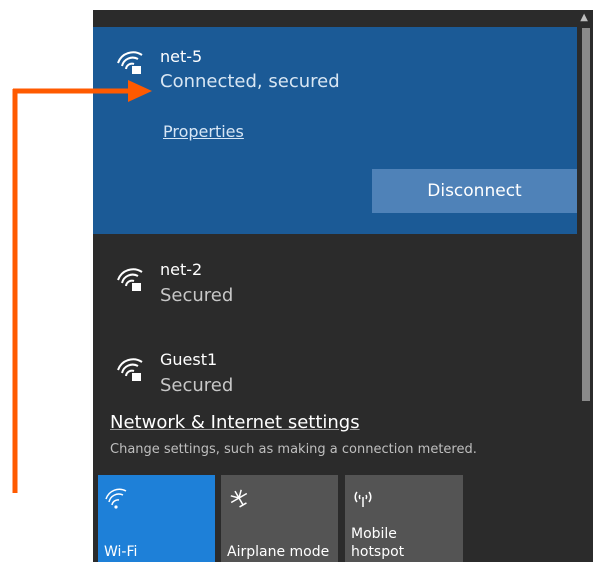 The image size is (597, 562). Describe the element at coordinates (335, 285) in the screenshot. I see `network-item-net-2: net-2 Secured` at that location.